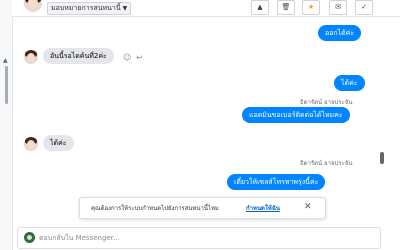 This screenshot has width=400, height=250. What do you see at coordinates (6, 85) in the screenshot?
I see `conversation-list-scrollbar` at bounding box center [6, 85].